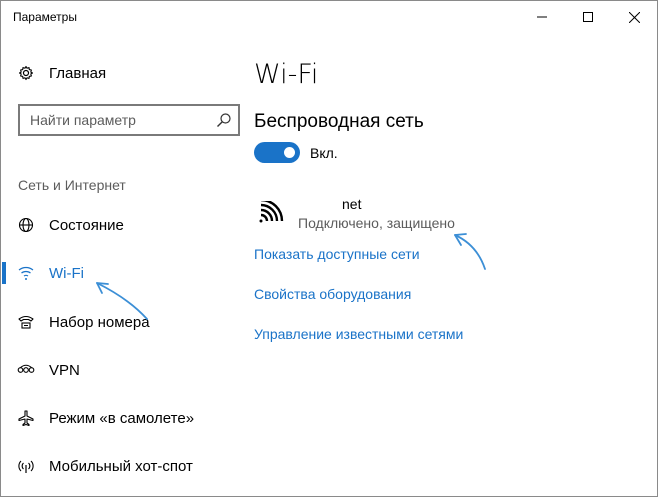  I want to click on dialup-icon, so click(26, 322).